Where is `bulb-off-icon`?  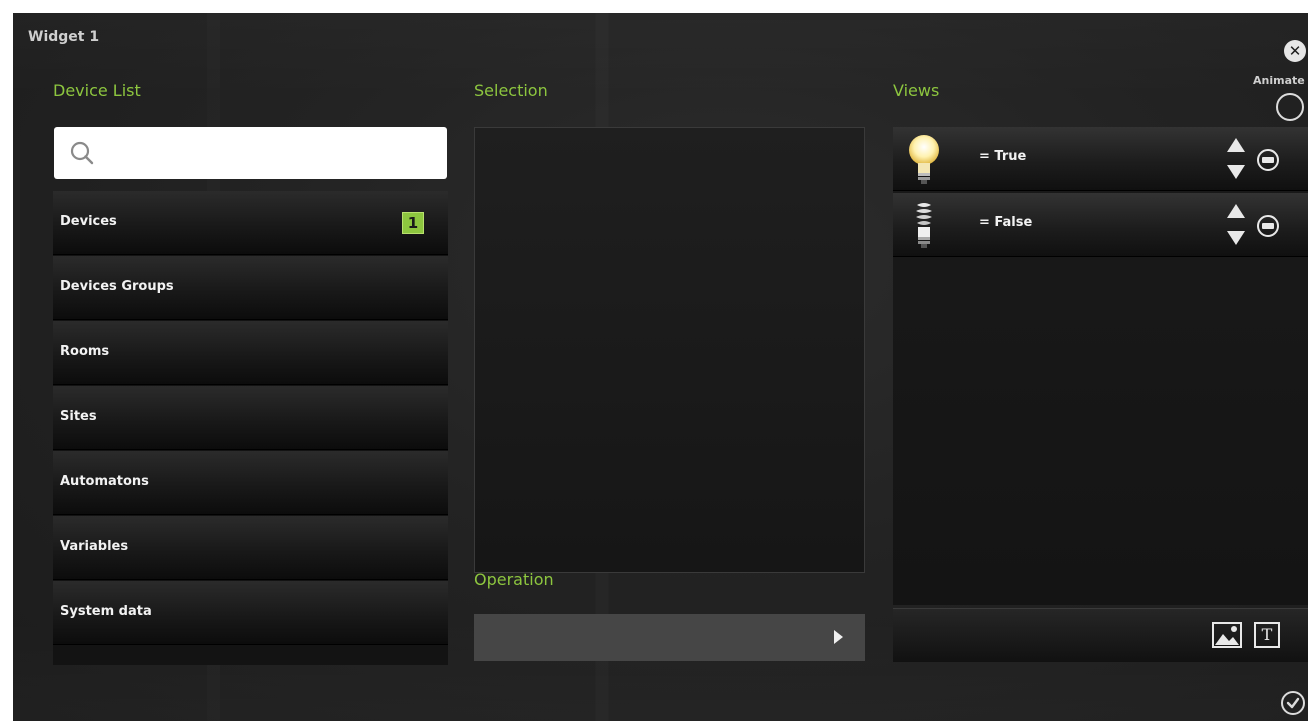
bulb-off-icon is located at coordinates (924, 225).